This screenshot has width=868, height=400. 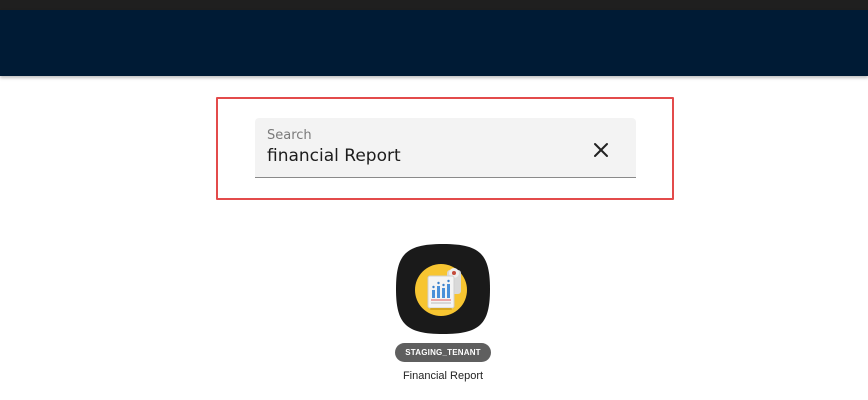 I want to click on search-label: Search, so click(x=289, y=135).